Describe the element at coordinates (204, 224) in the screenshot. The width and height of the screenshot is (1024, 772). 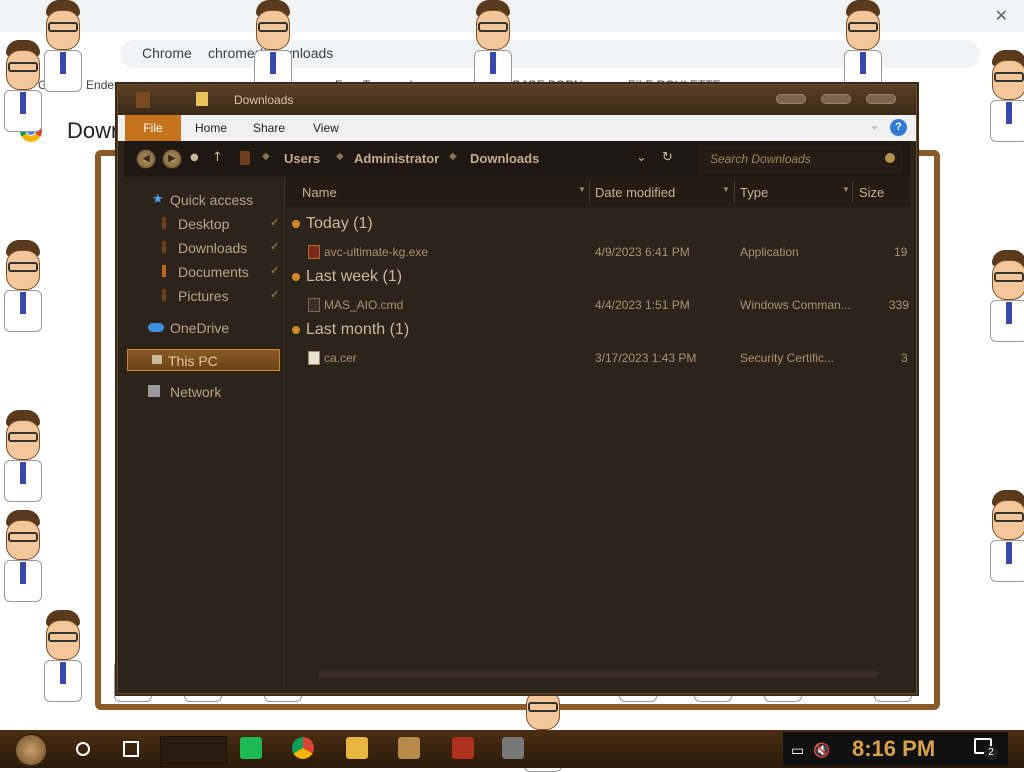
I see `nav-item-desktop: Desktop ✓` at that location.